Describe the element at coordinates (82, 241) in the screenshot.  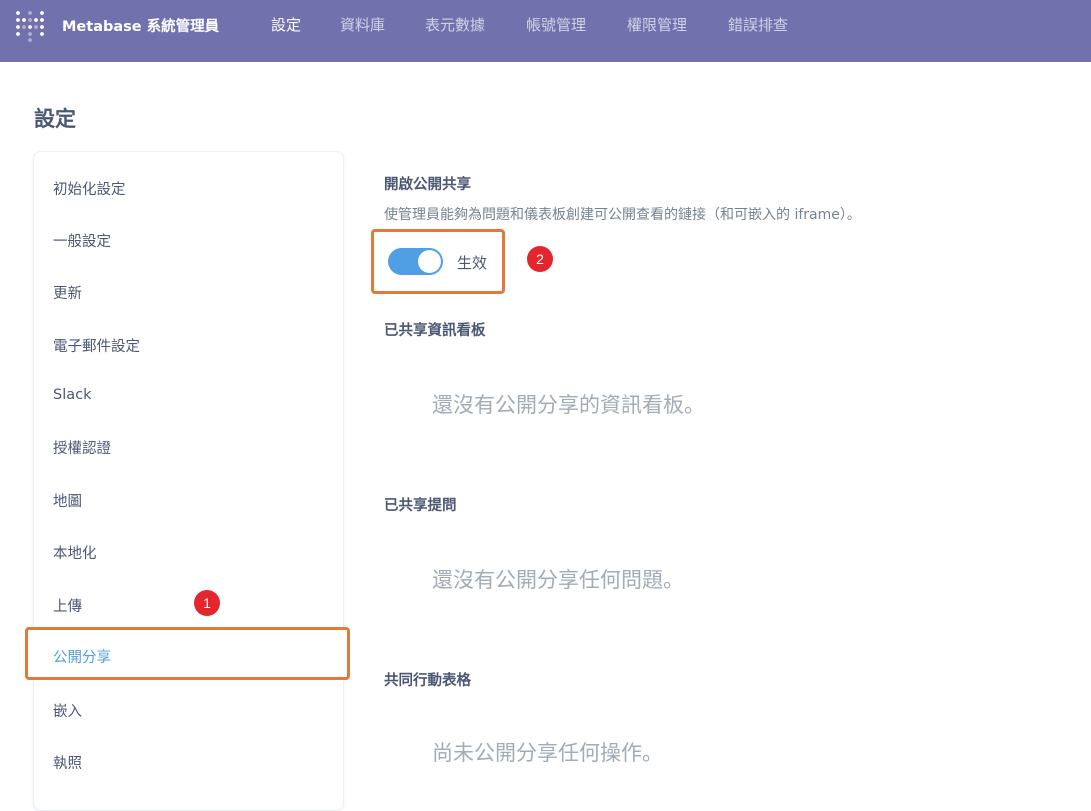
I see `sidebar-item-general: 一般設定` at that location.